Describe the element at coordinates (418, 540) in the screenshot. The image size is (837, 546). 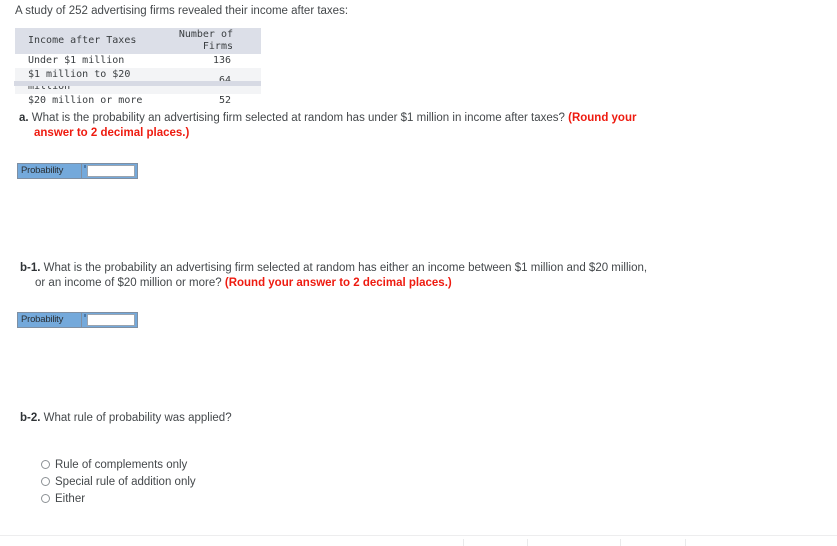
I see `bottom-toolbar` at that location.